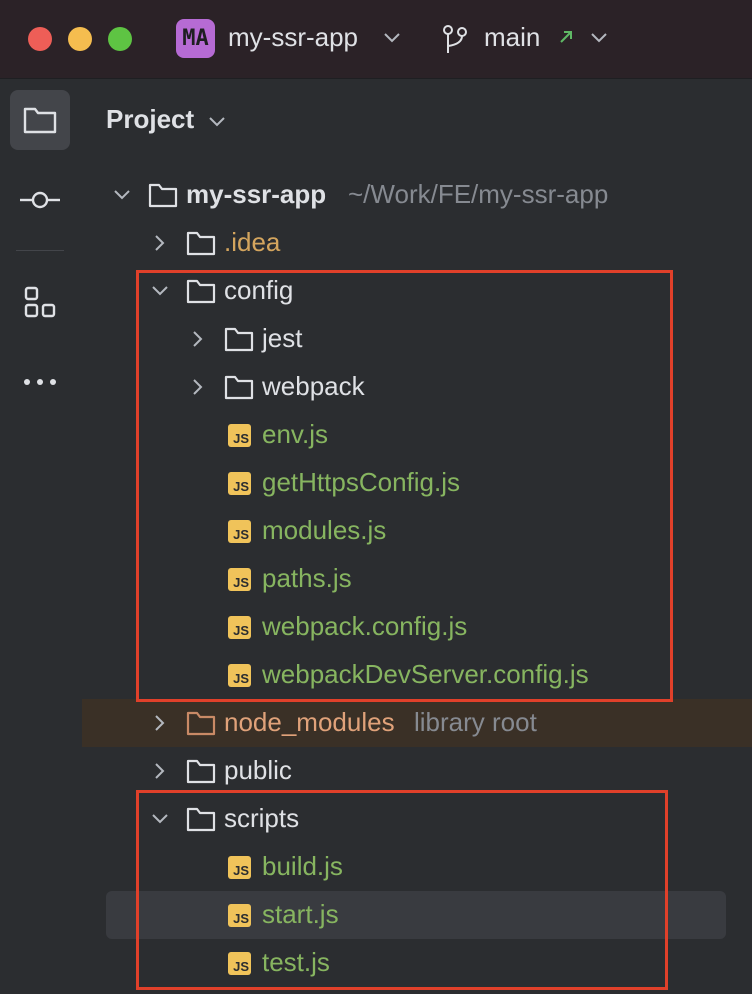  I want to click on structure-icon, so click(40, 302).